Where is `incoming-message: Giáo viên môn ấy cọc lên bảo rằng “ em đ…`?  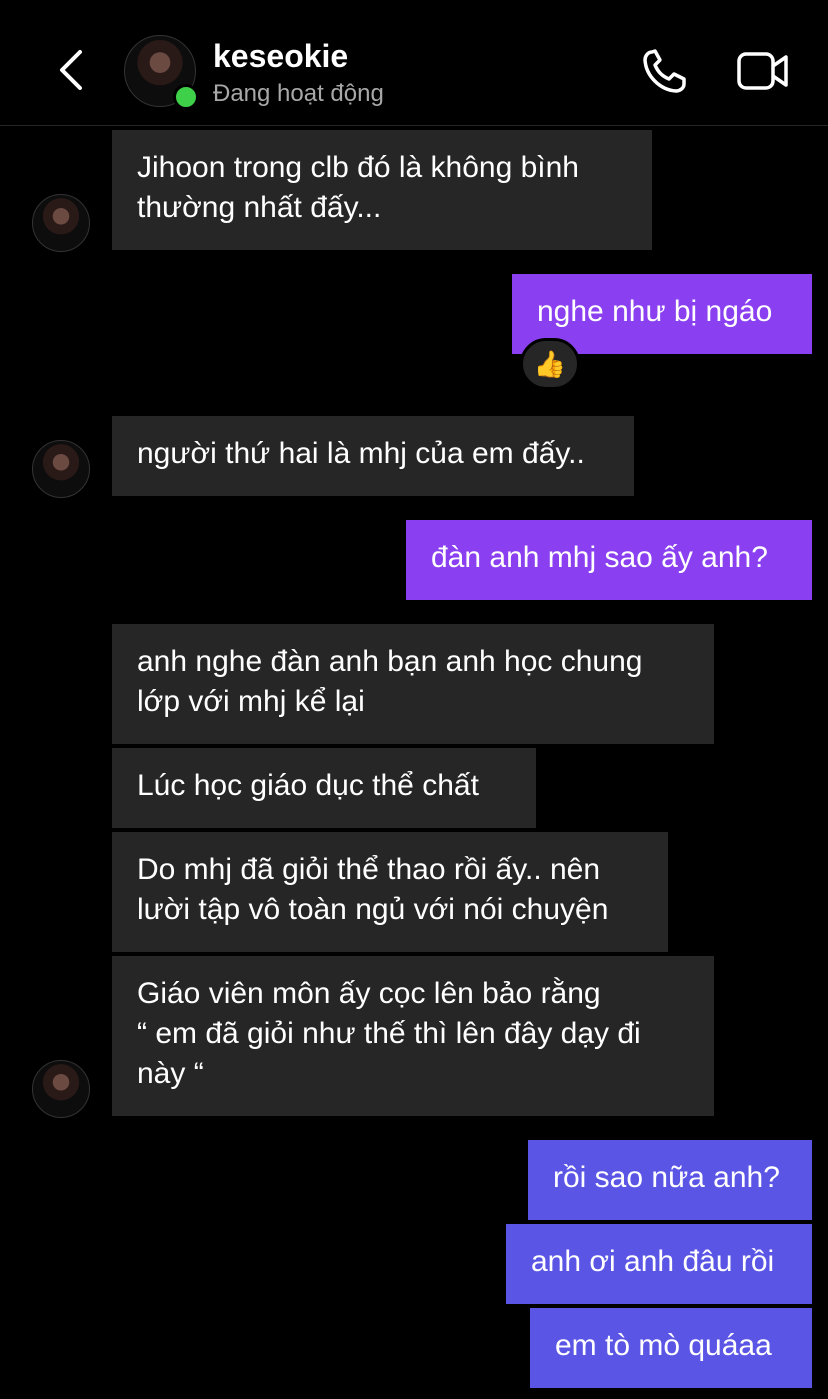 incoming-message: Giáo viên môn ấy cọc lên bảo rằng “ em đ… is located at coordinates (413, 1036).